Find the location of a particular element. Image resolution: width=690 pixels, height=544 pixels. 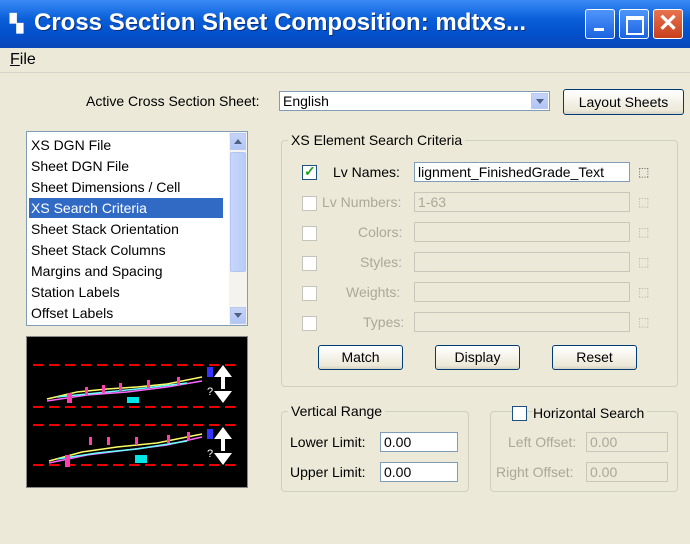

list-item: Sheet DGN File is located at coordinates (126, 166).